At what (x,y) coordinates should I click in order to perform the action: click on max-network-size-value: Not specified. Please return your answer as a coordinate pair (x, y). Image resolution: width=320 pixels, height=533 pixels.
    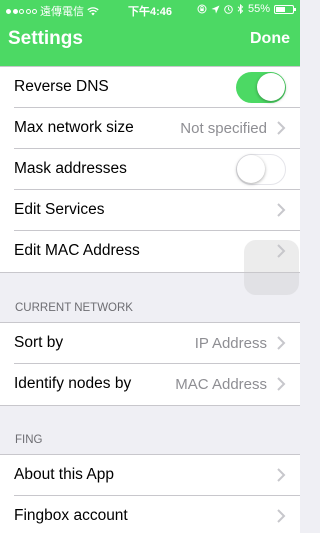
    Looking at the image, I should click on (223, 128).